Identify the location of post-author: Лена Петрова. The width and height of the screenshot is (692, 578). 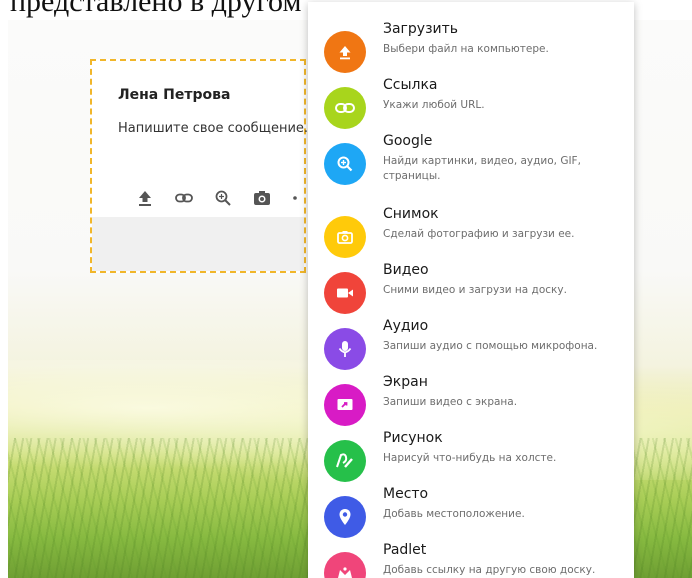
(174, 95).